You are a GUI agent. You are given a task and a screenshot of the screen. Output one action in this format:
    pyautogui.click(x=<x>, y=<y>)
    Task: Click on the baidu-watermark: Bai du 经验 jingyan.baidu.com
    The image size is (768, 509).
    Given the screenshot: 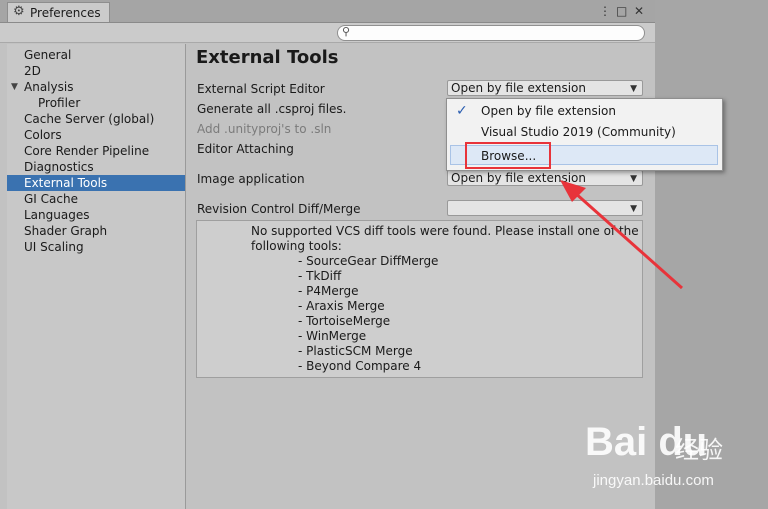 What is the action you would take?
    pyautogui.click(x=675, y=462)
    